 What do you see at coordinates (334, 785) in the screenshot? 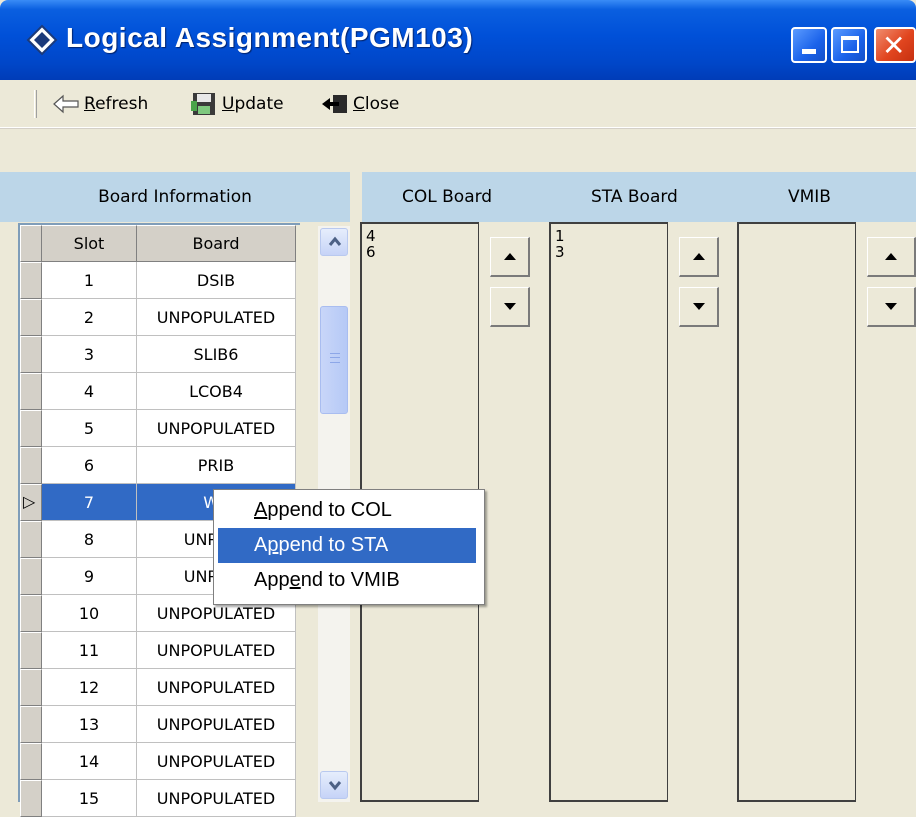
I see `scroll-down-button` at bounding box center [334, 785].